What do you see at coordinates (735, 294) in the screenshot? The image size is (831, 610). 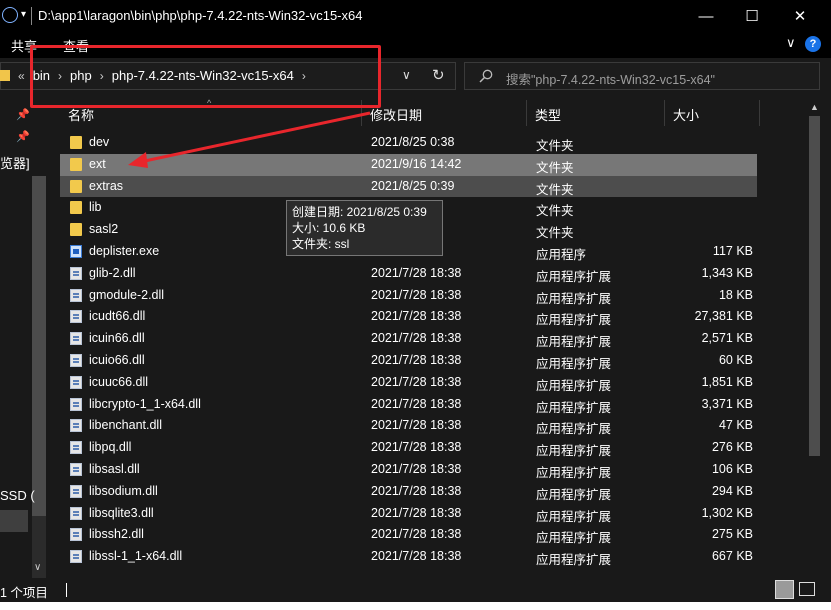 I see `file-size: 18 KB` at bounding box center [735, 294].